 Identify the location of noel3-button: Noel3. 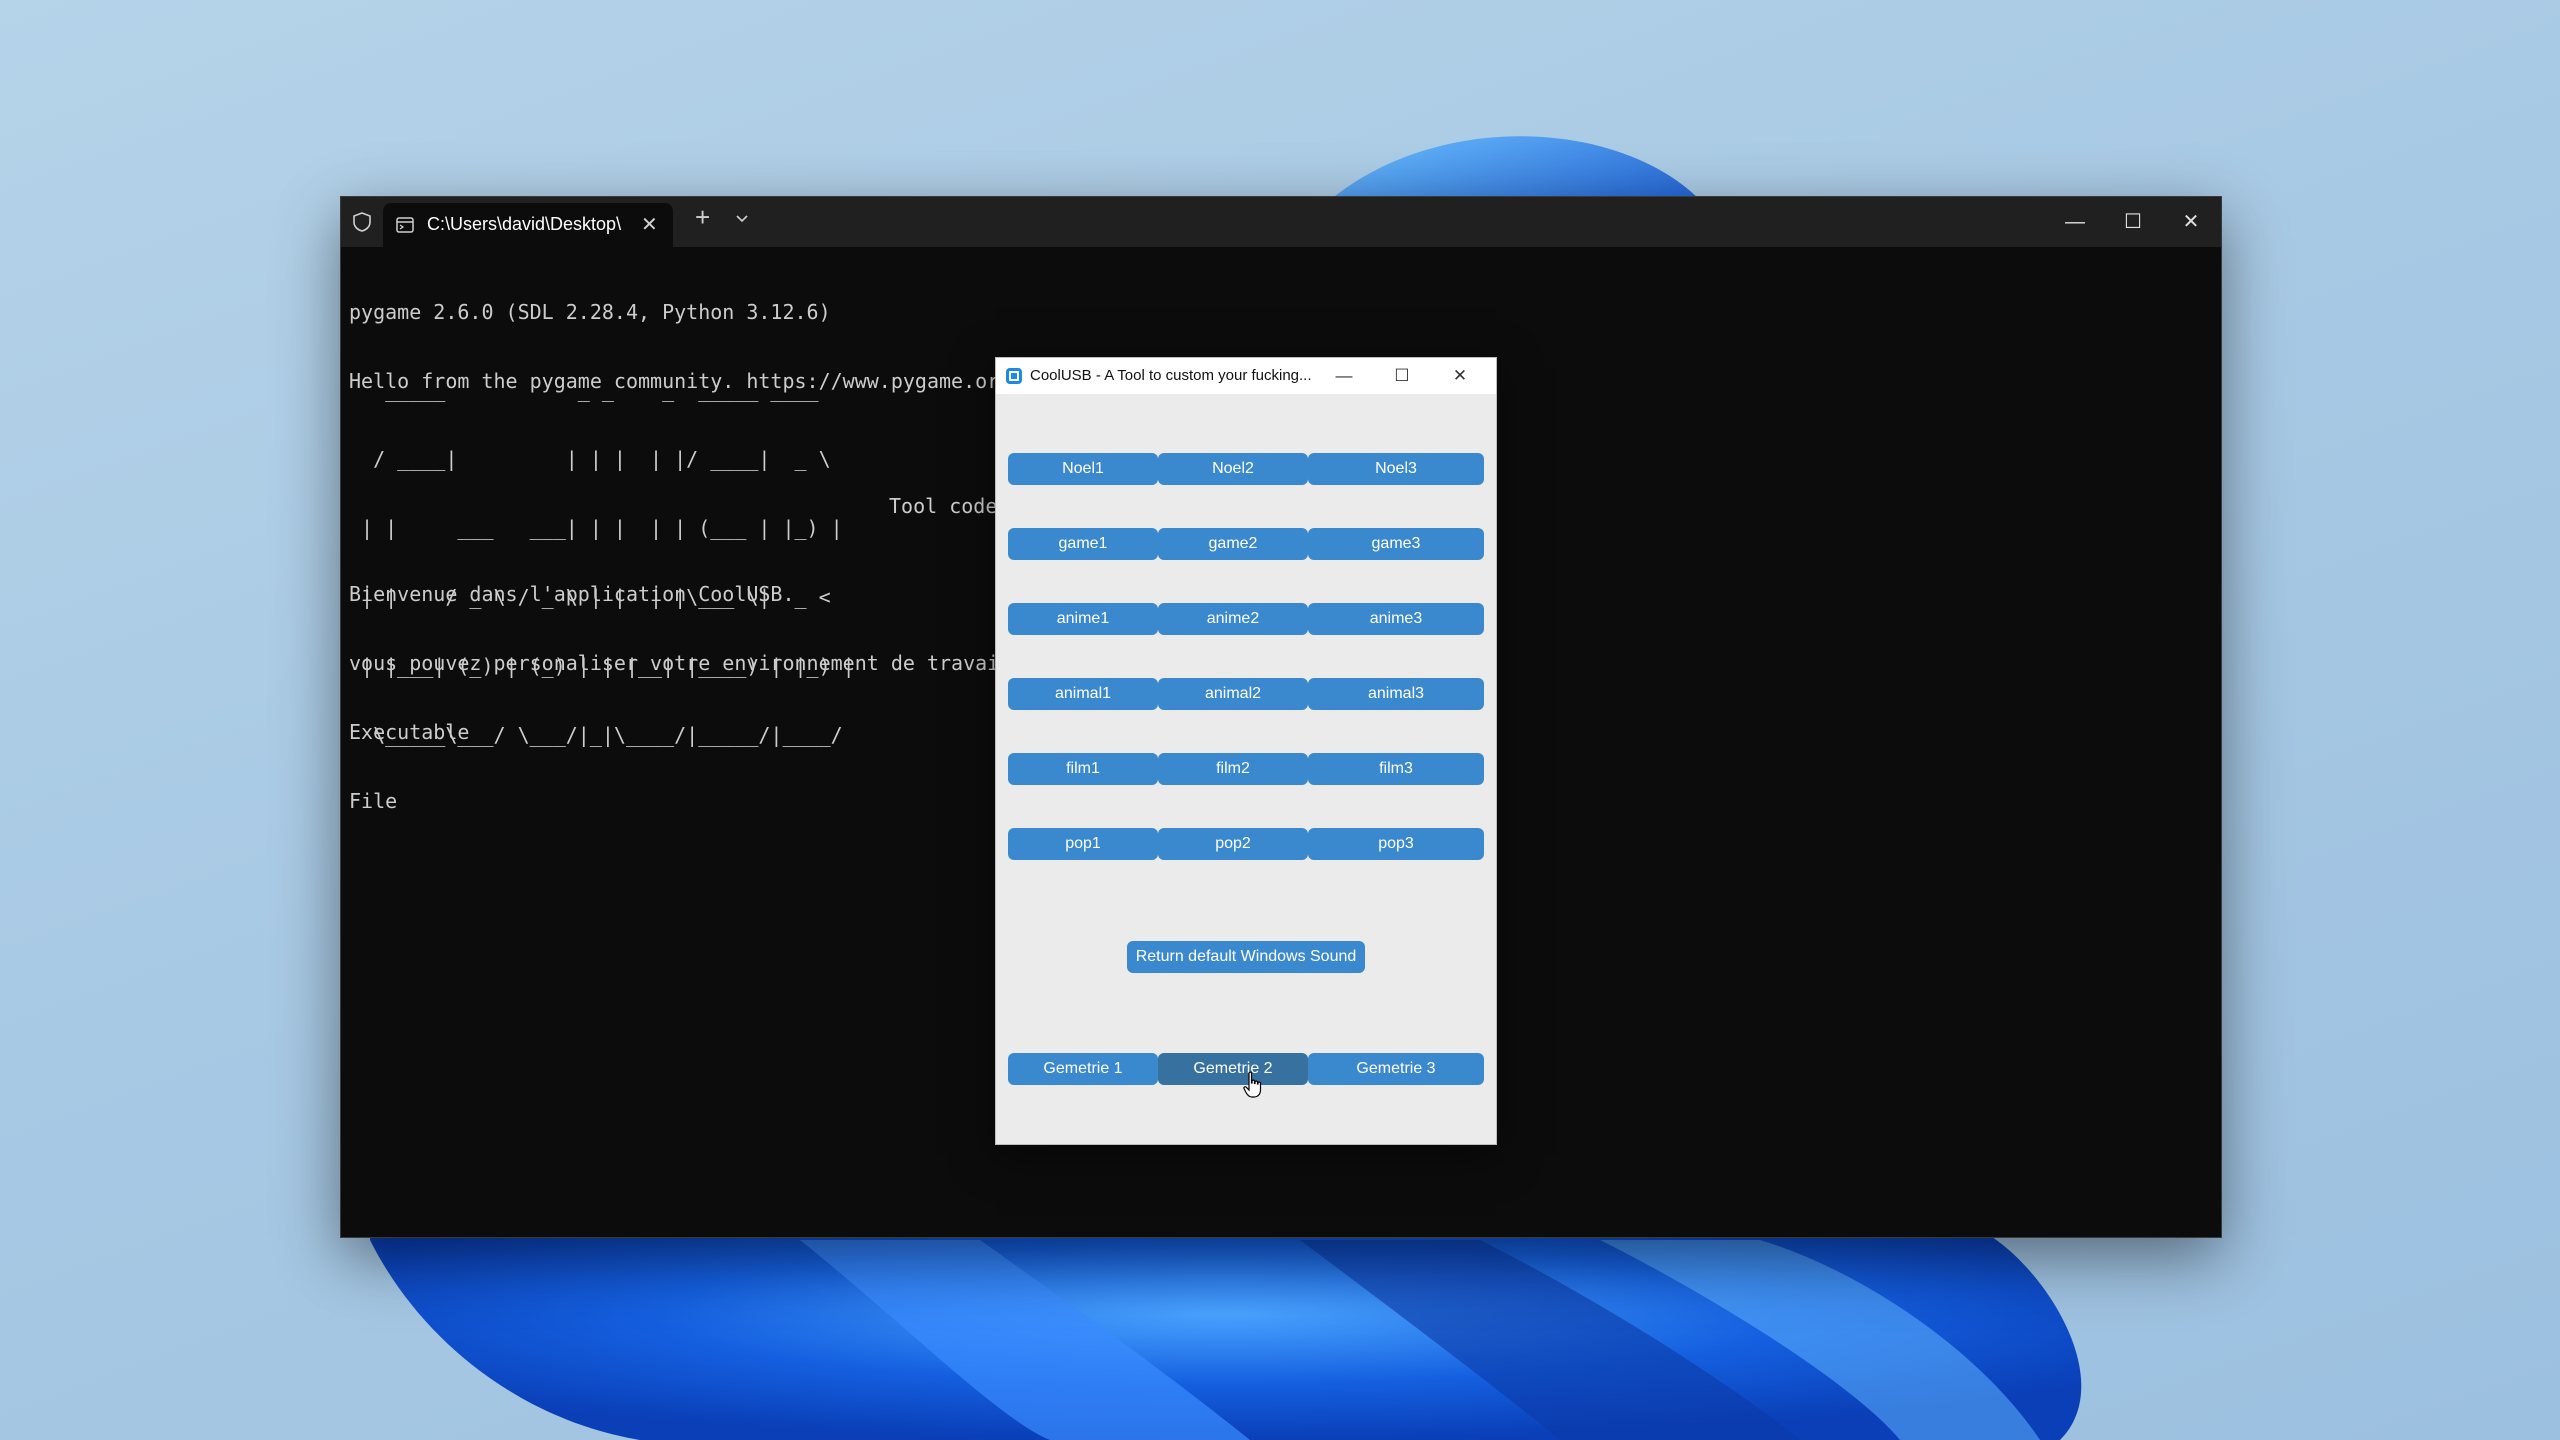
(1396, 469).